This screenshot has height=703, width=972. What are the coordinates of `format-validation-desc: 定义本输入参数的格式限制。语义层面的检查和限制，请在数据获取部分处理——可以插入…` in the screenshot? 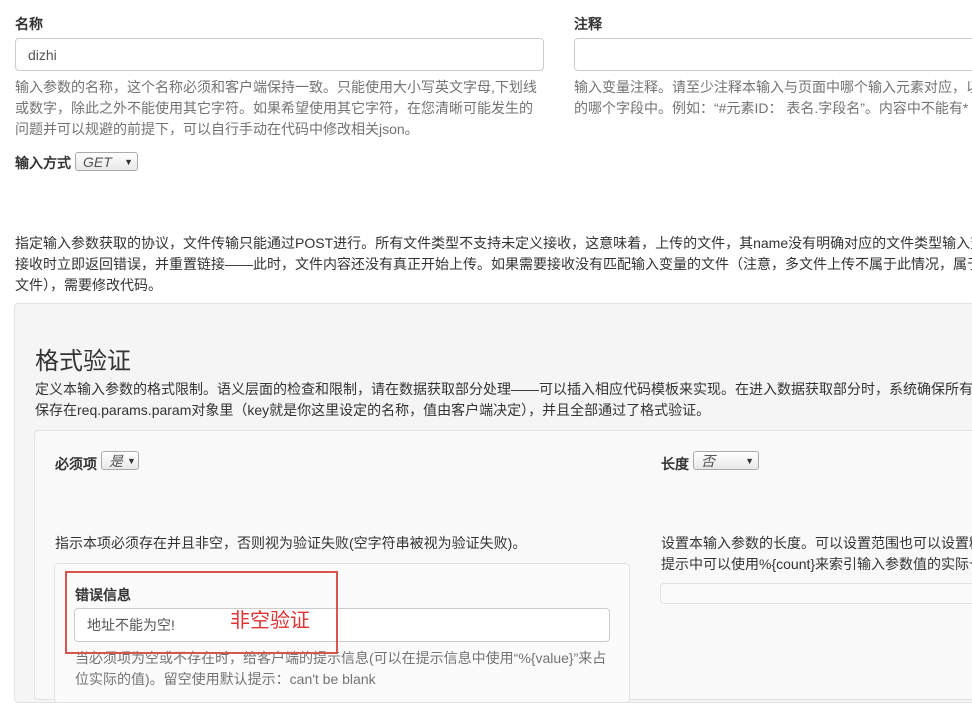 It's located at (503, 400).